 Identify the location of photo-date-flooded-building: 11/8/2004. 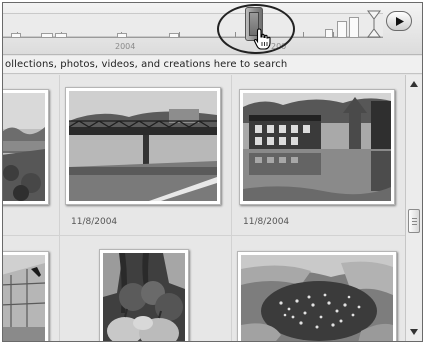
(266, 222).